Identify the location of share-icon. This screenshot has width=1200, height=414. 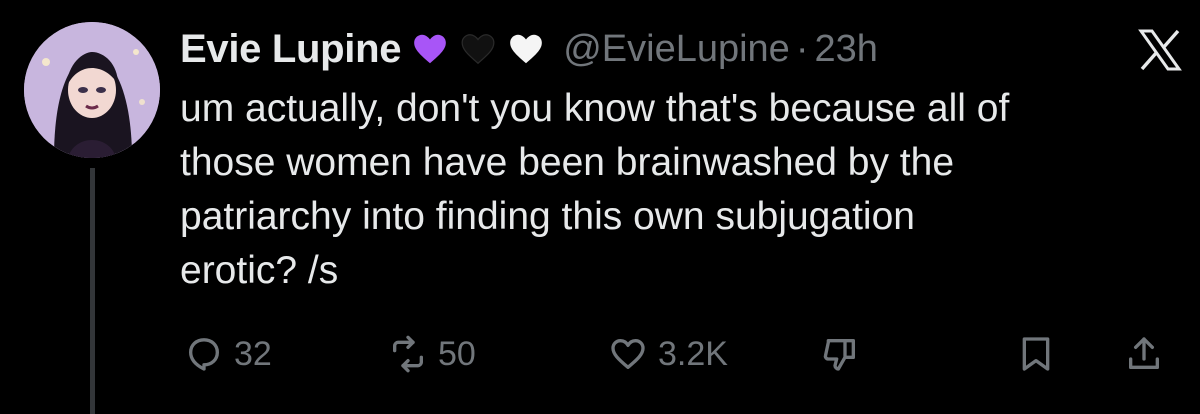
(1144, 354).